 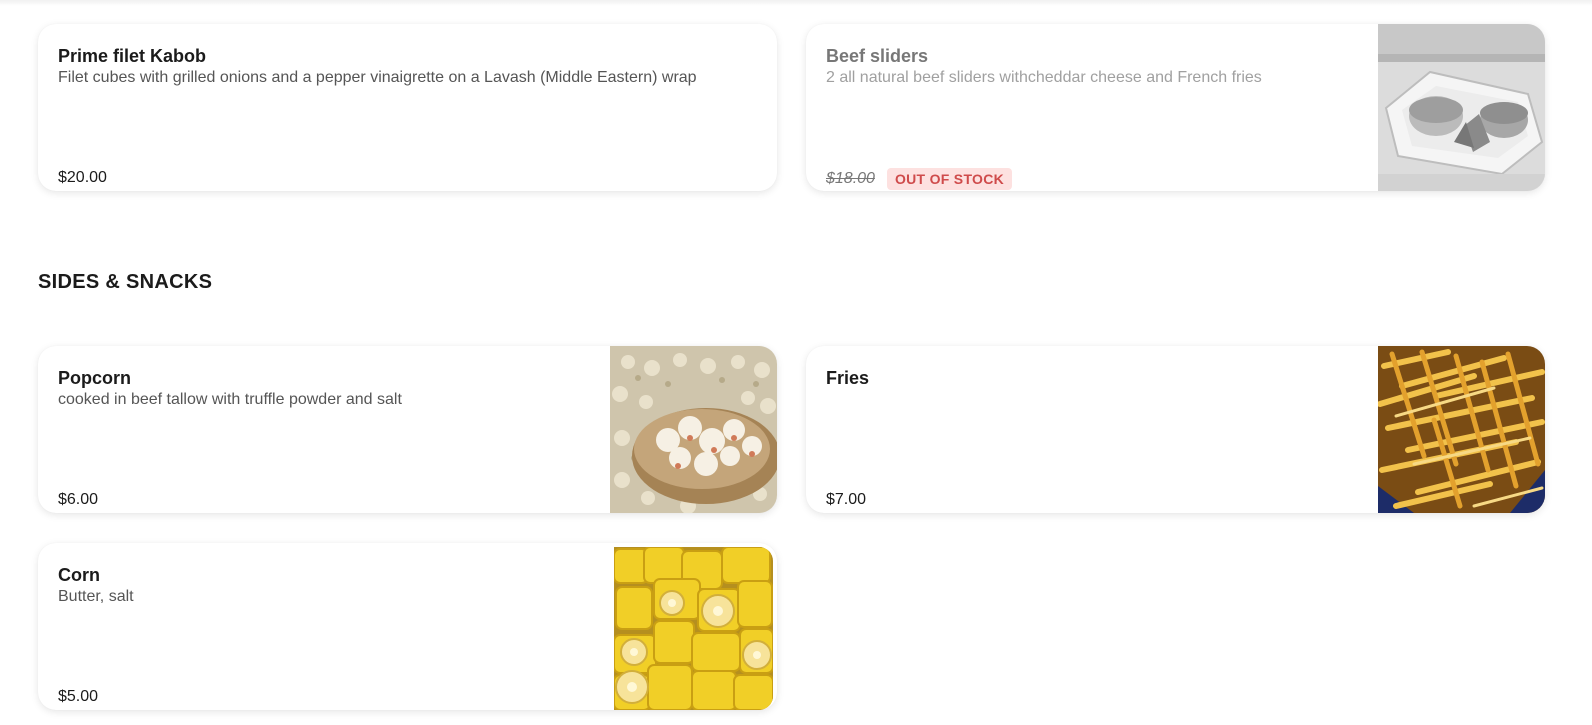 What do you see at coordinates (323, 636) in the screenshot?
I see `menu-item-body: Corn Butter, salt $5.00` at bounding box center [323, 636].